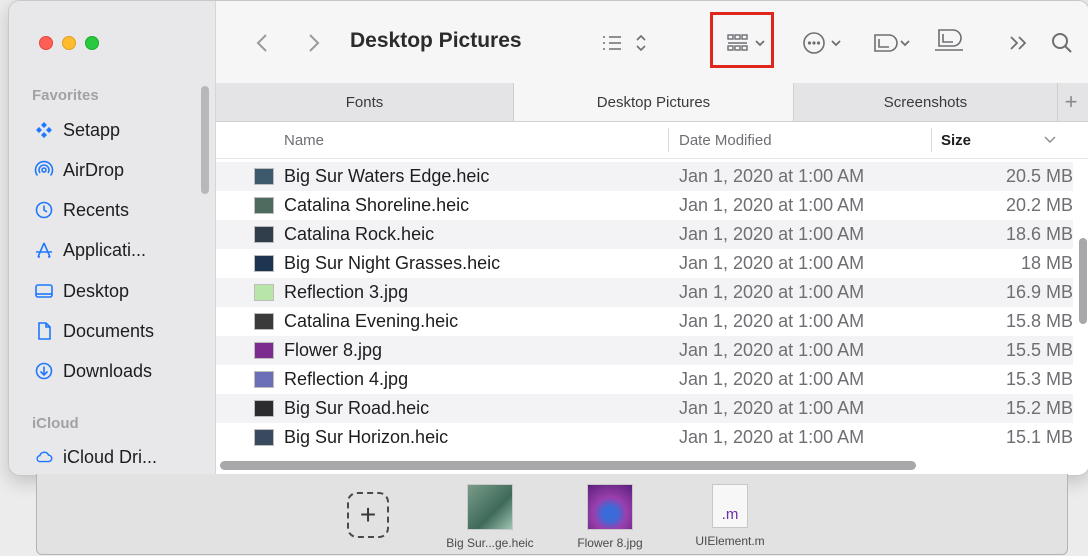 The image size is (1088, 556). I want to click on tab-desktop-pictures: Desktop Pictures, so click(654, 102).